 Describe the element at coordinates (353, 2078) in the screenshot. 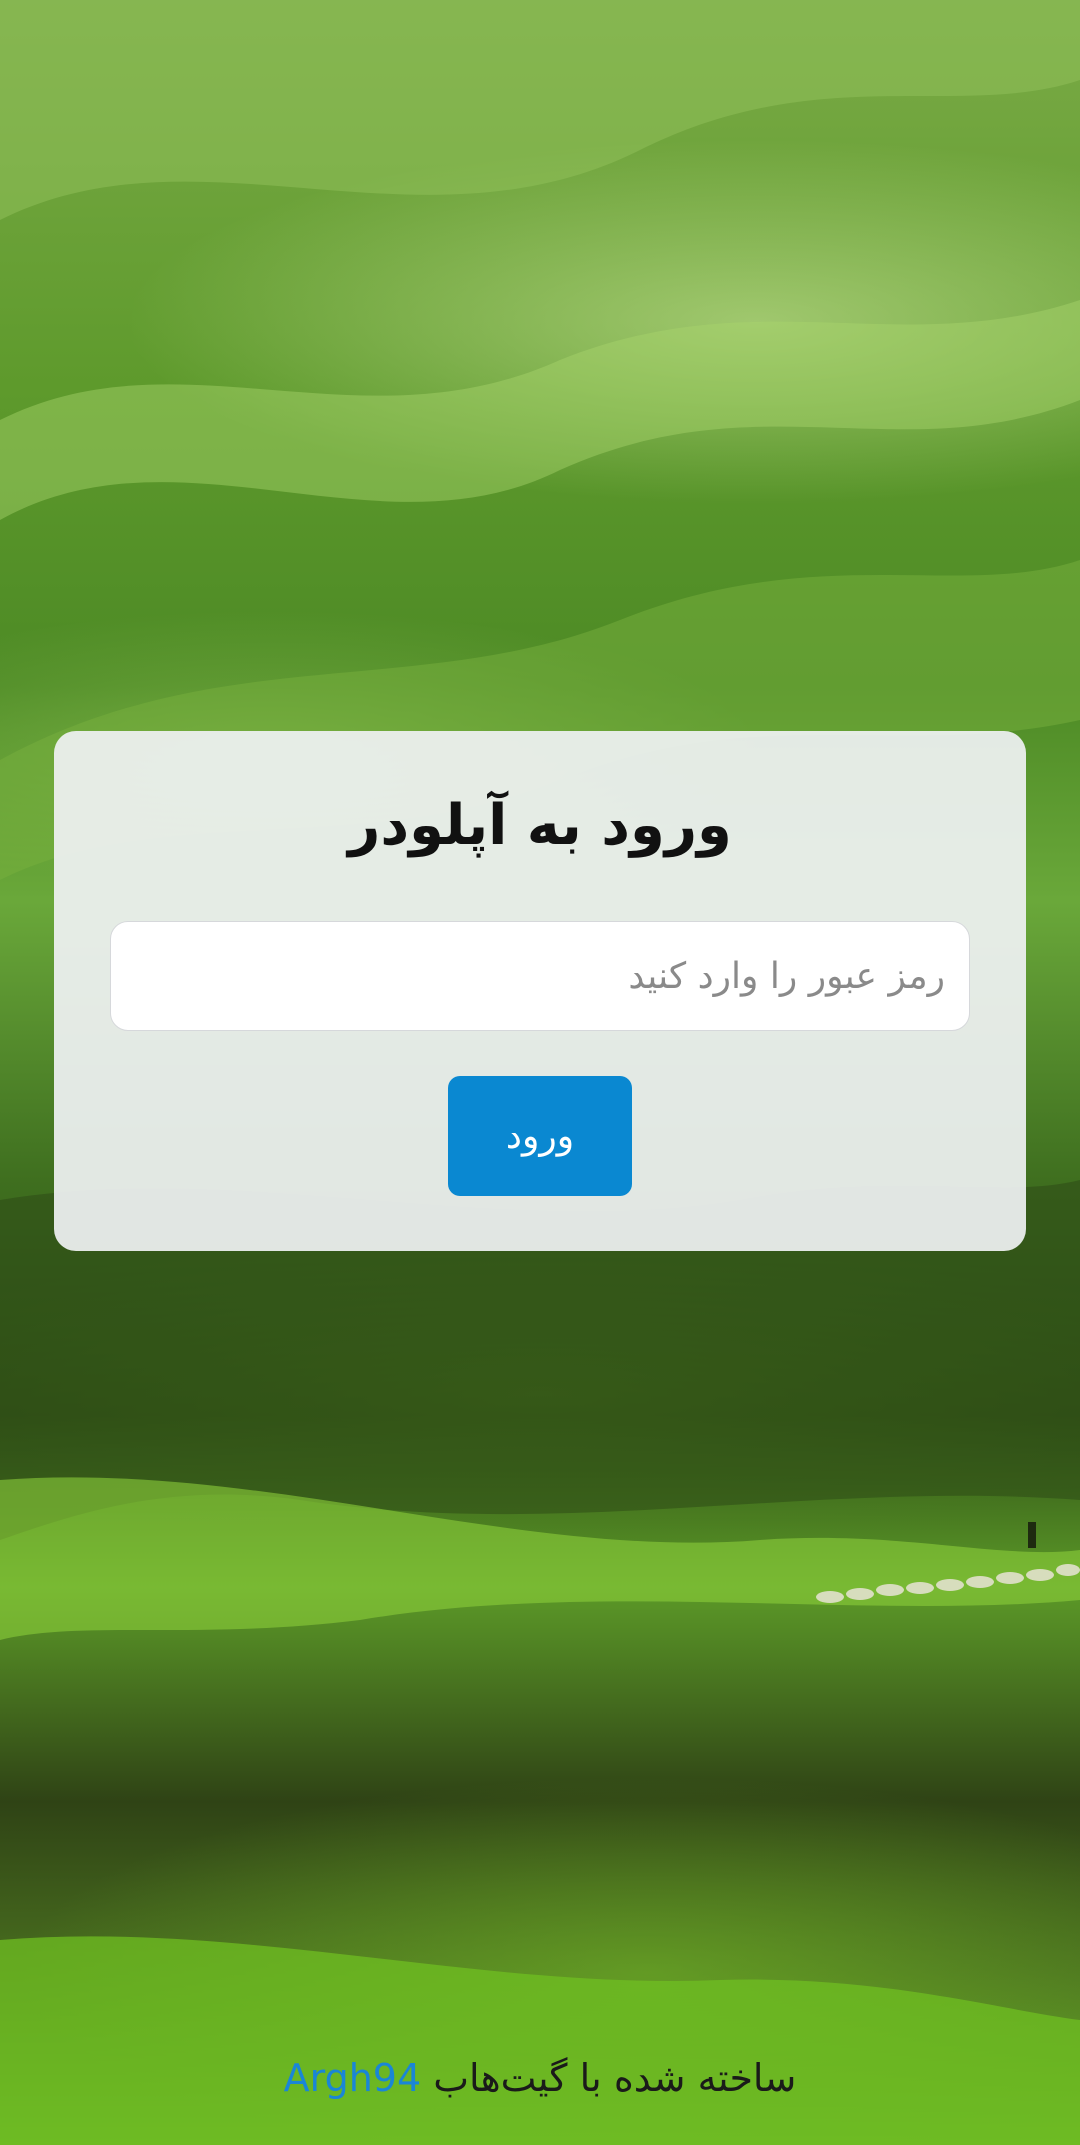

I see `author-link: Argh94` at that location.